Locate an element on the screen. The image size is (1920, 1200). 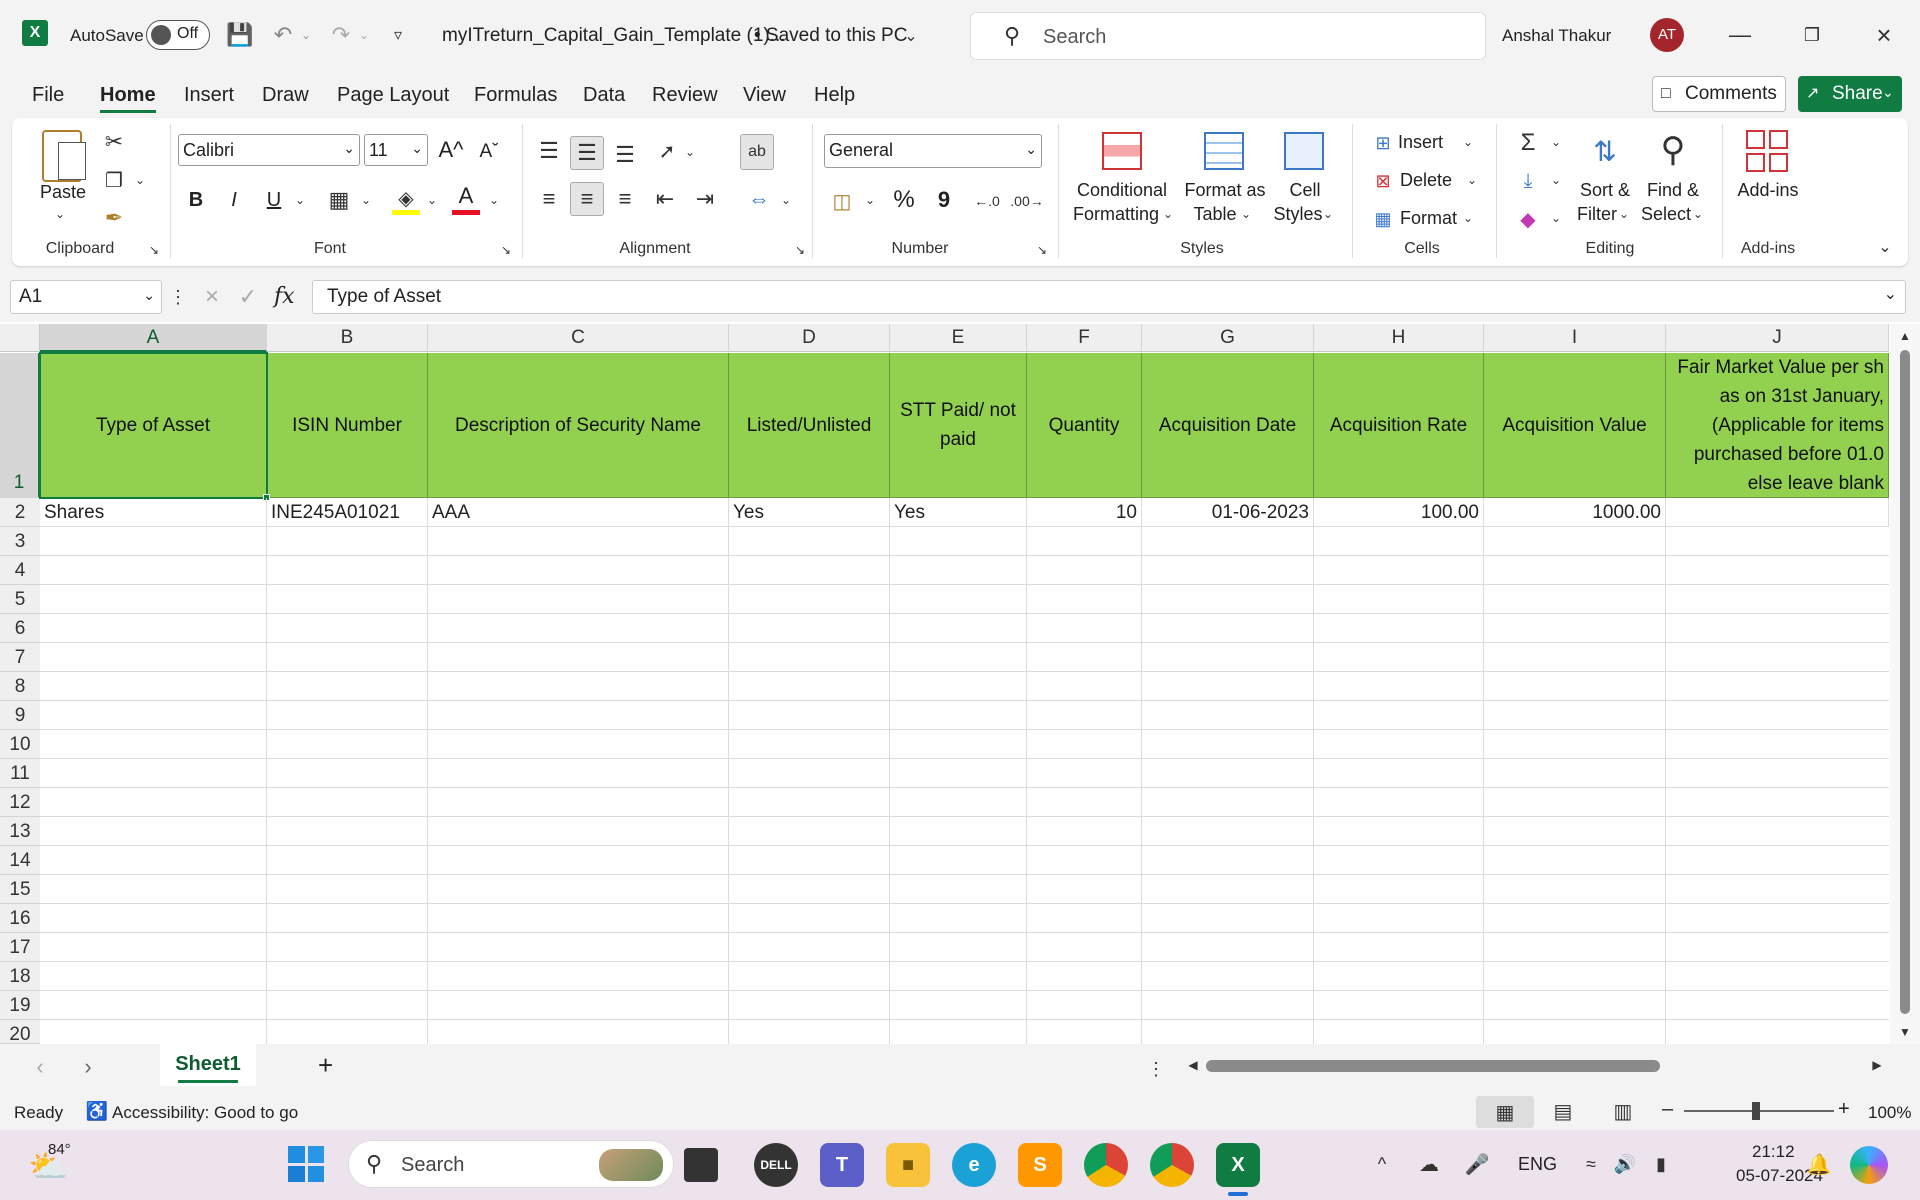
zoom-out-button: – is located at coordinates (1667, 1109).